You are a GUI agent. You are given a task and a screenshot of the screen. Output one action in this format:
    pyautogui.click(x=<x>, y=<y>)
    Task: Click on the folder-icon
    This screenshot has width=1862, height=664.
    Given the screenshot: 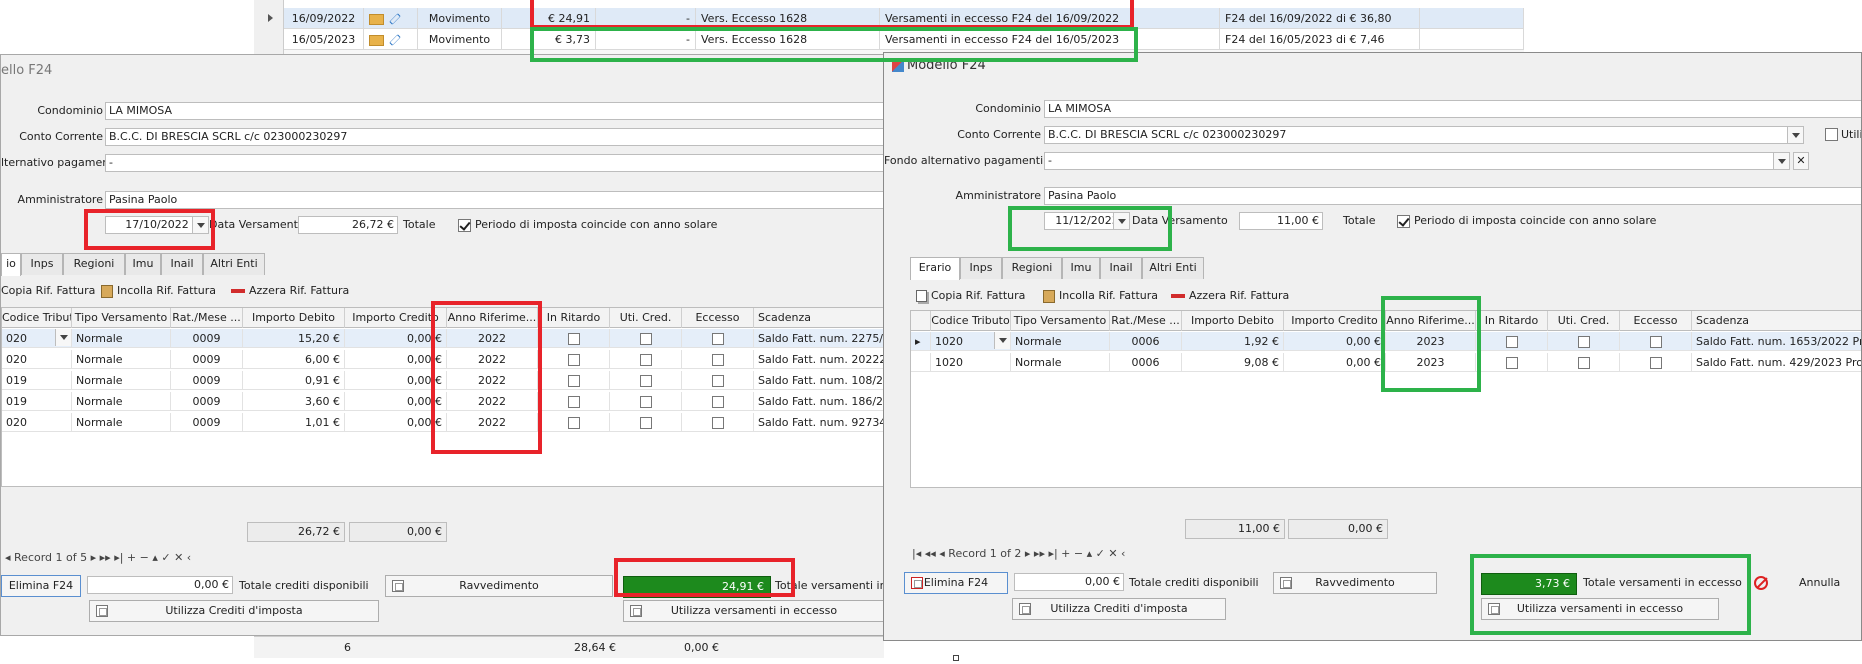 What is the action you would take?
    pyautogui.click(x=376, y=40)
    